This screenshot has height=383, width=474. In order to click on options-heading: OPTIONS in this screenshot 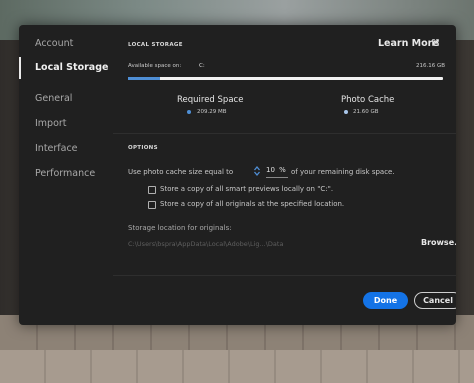, I will do `click(143, 148)`.